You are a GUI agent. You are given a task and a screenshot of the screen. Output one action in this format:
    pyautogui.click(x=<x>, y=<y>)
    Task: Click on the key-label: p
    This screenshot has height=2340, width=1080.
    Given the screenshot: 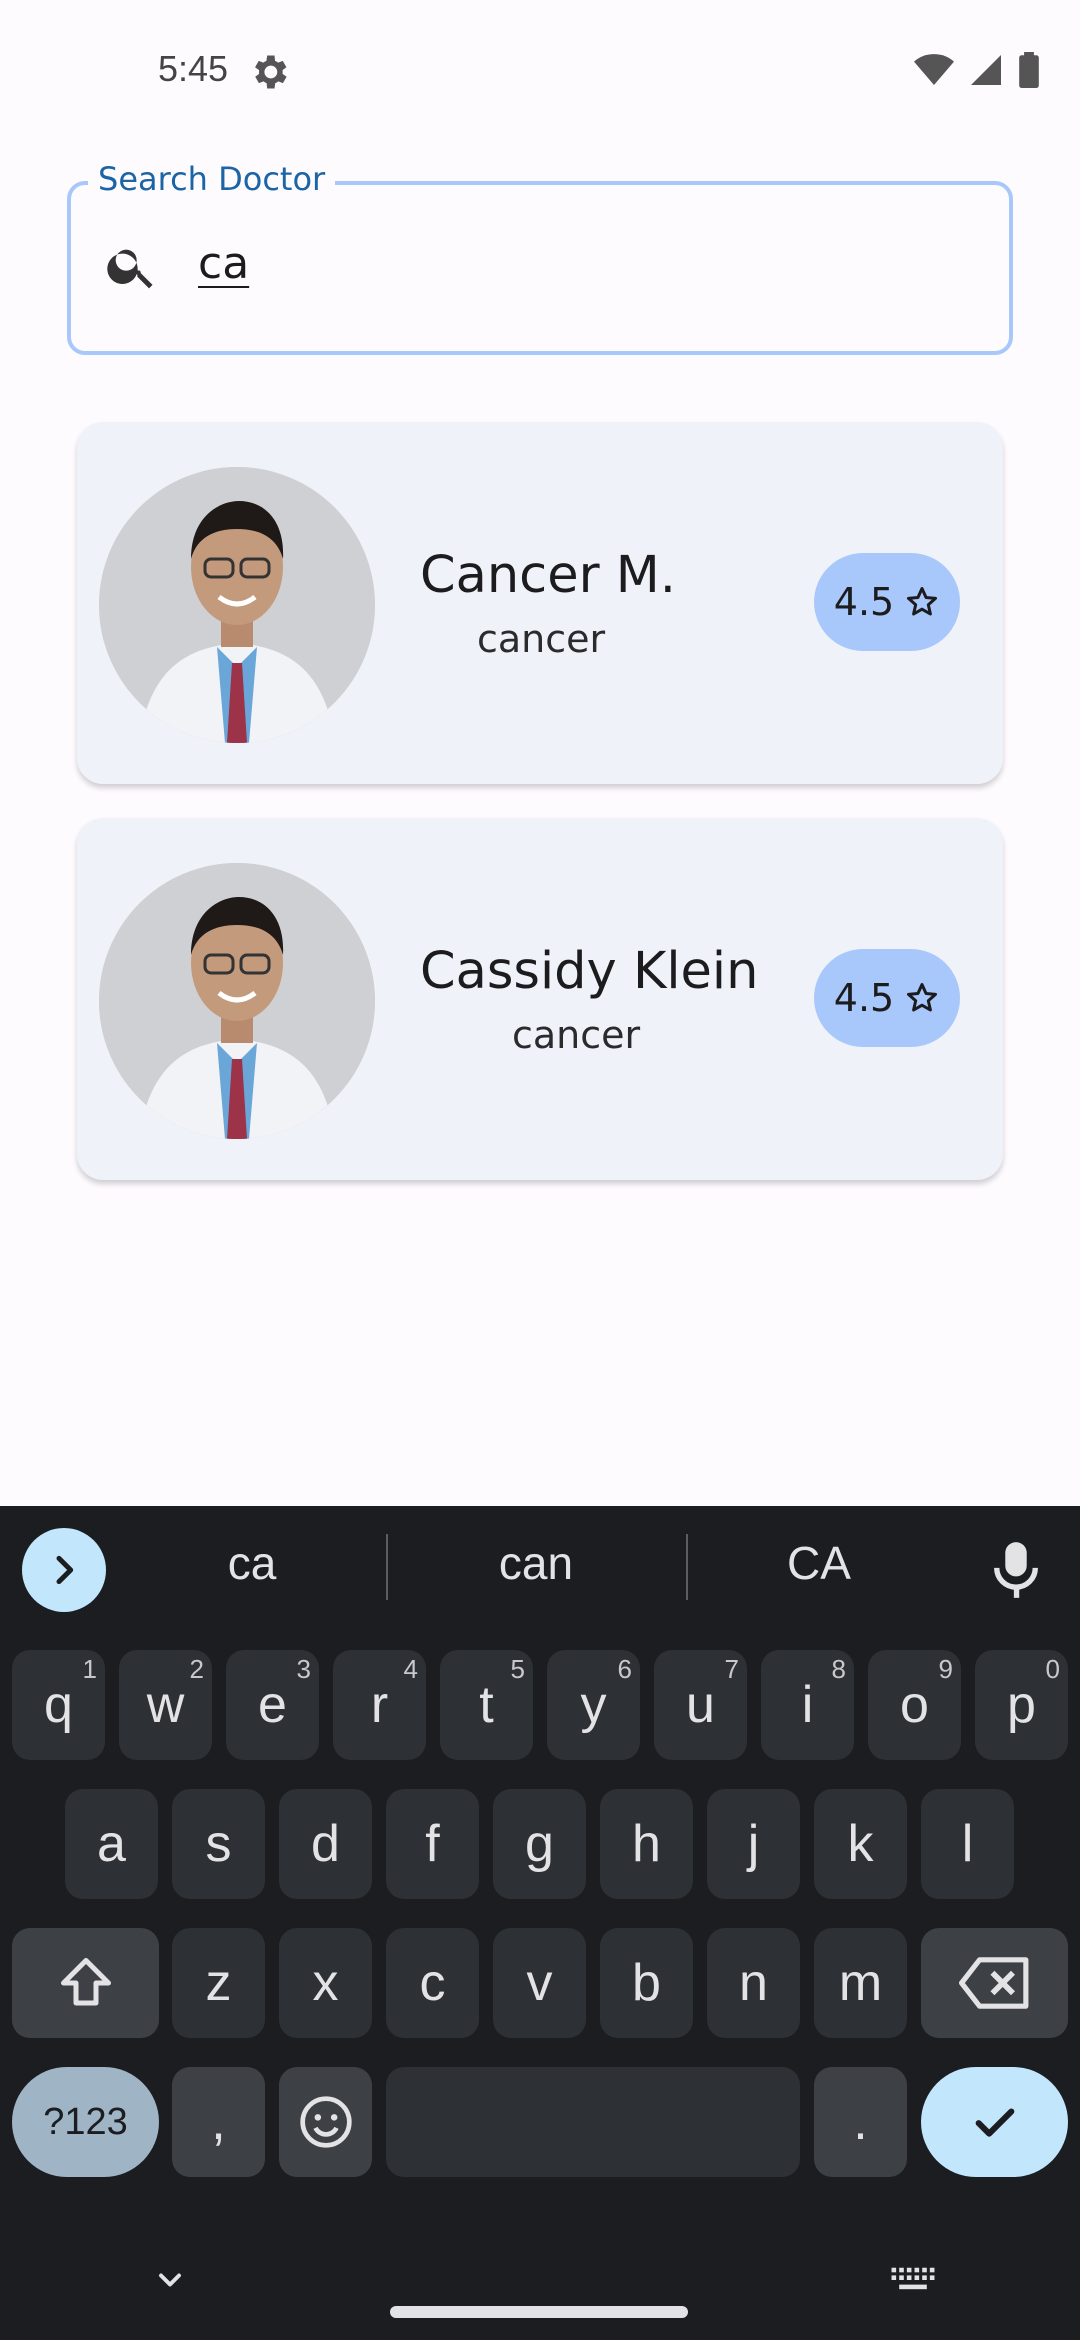 What is the action you would take?
    pyautogui.click(x=1021, y=1705)
    